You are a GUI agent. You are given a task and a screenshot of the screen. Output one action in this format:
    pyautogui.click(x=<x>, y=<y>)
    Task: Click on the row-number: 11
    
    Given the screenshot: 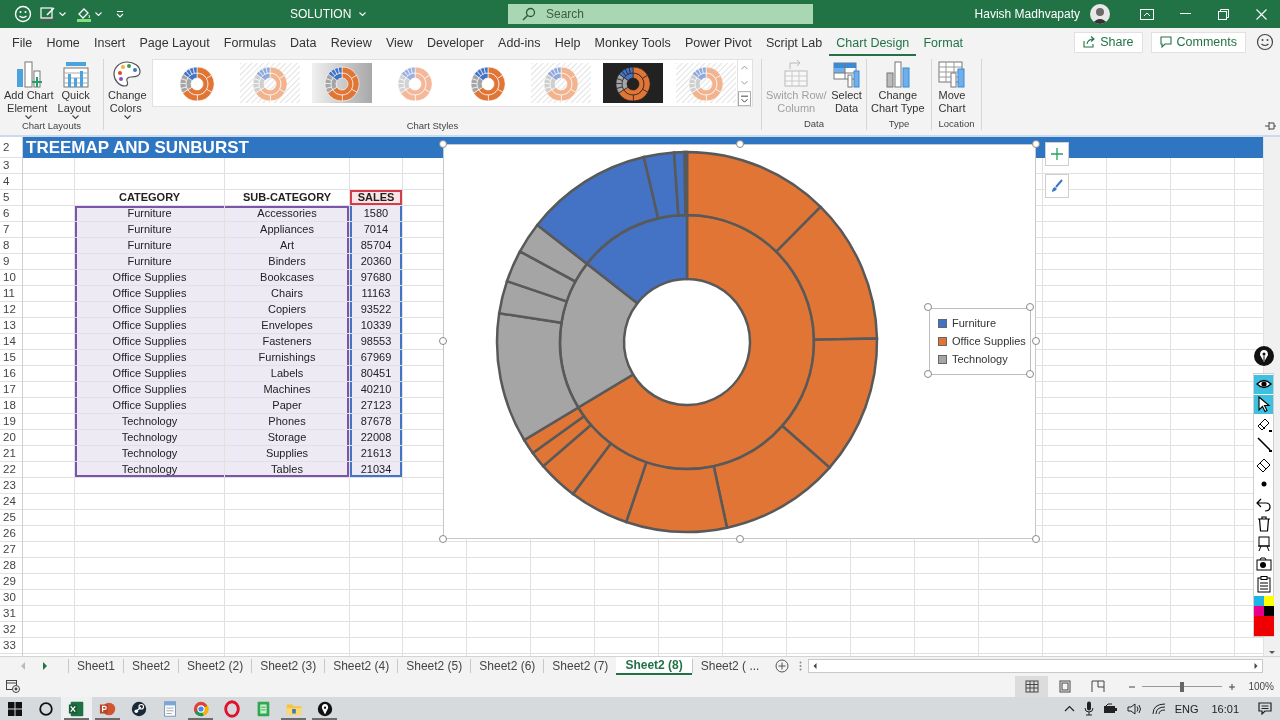 What is the action you would take?
    pyautogui.click(x=9, y=293)
    